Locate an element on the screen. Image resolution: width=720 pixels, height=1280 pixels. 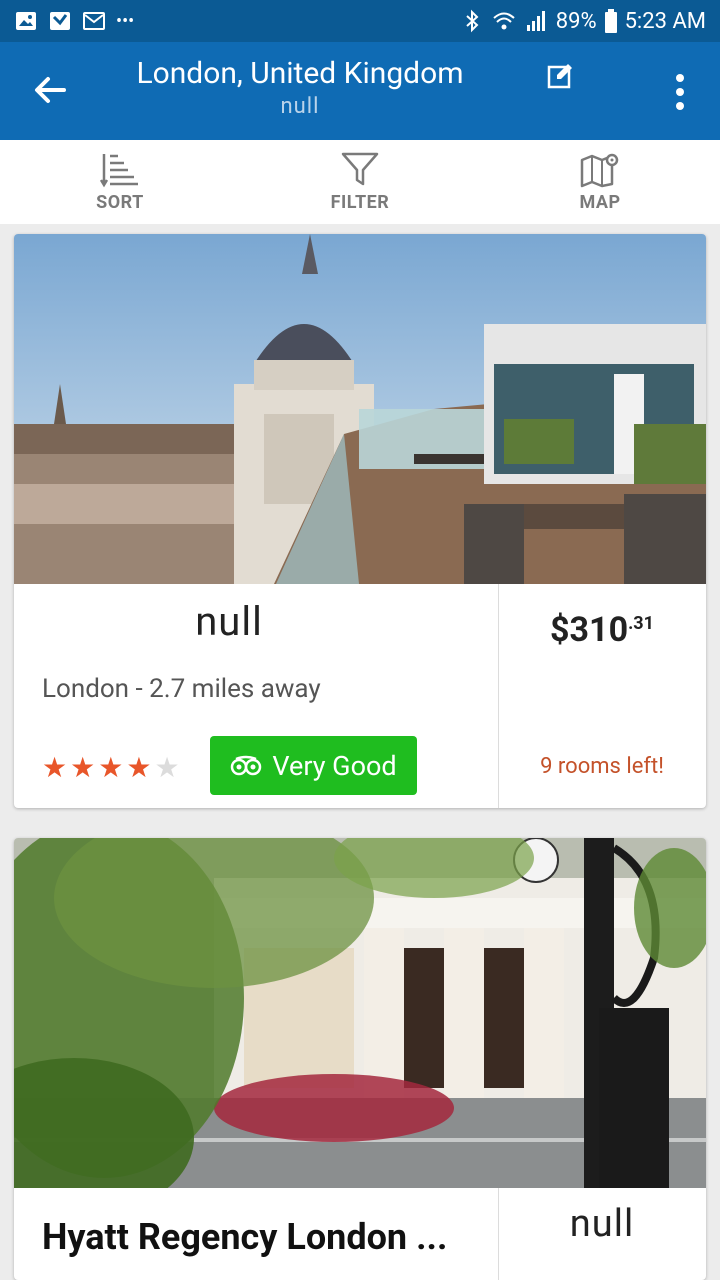
more-notifications-icon: ••• is located at coordinates (125, 21).